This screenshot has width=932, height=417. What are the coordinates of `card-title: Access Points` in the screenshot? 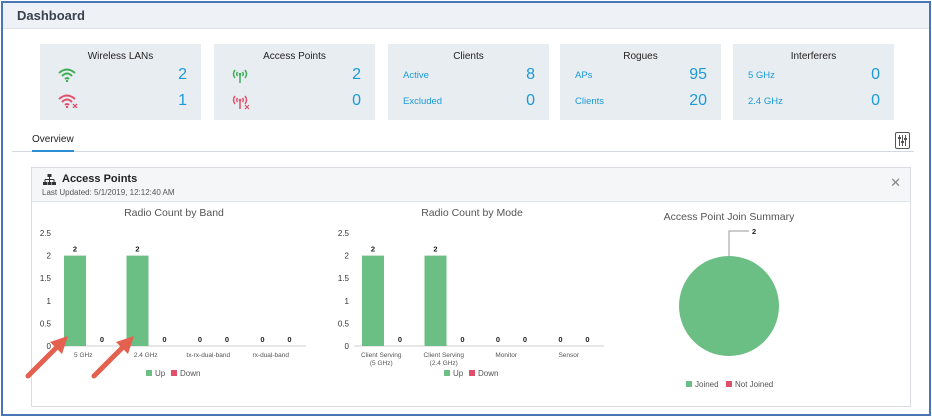 It's located at (294, 56).